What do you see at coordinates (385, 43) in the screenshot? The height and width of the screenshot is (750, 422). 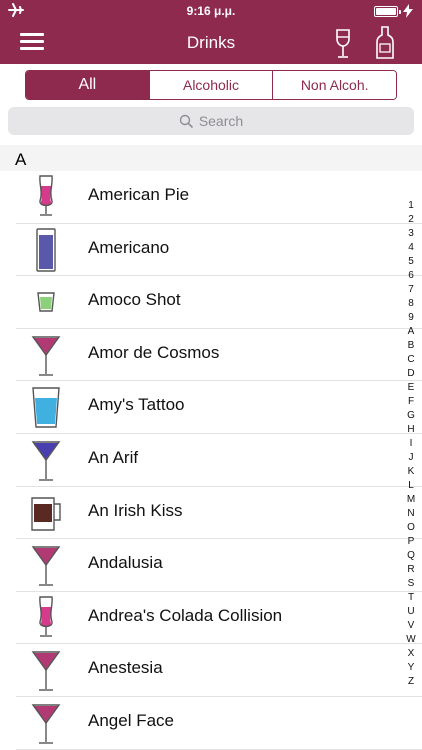 I see `bottle-icon` at bounding box center [385, 43].